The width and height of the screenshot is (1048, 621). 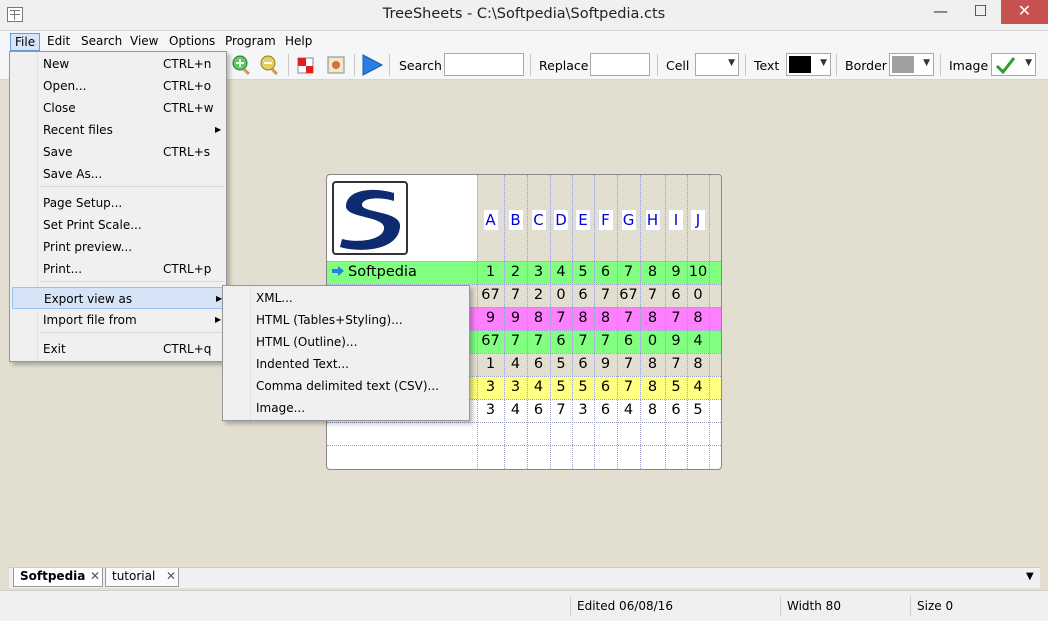 What do you see at coordinates (538, 220) in the screenshot?
I see `column-header-c: C` at bounding box center [538, 220].